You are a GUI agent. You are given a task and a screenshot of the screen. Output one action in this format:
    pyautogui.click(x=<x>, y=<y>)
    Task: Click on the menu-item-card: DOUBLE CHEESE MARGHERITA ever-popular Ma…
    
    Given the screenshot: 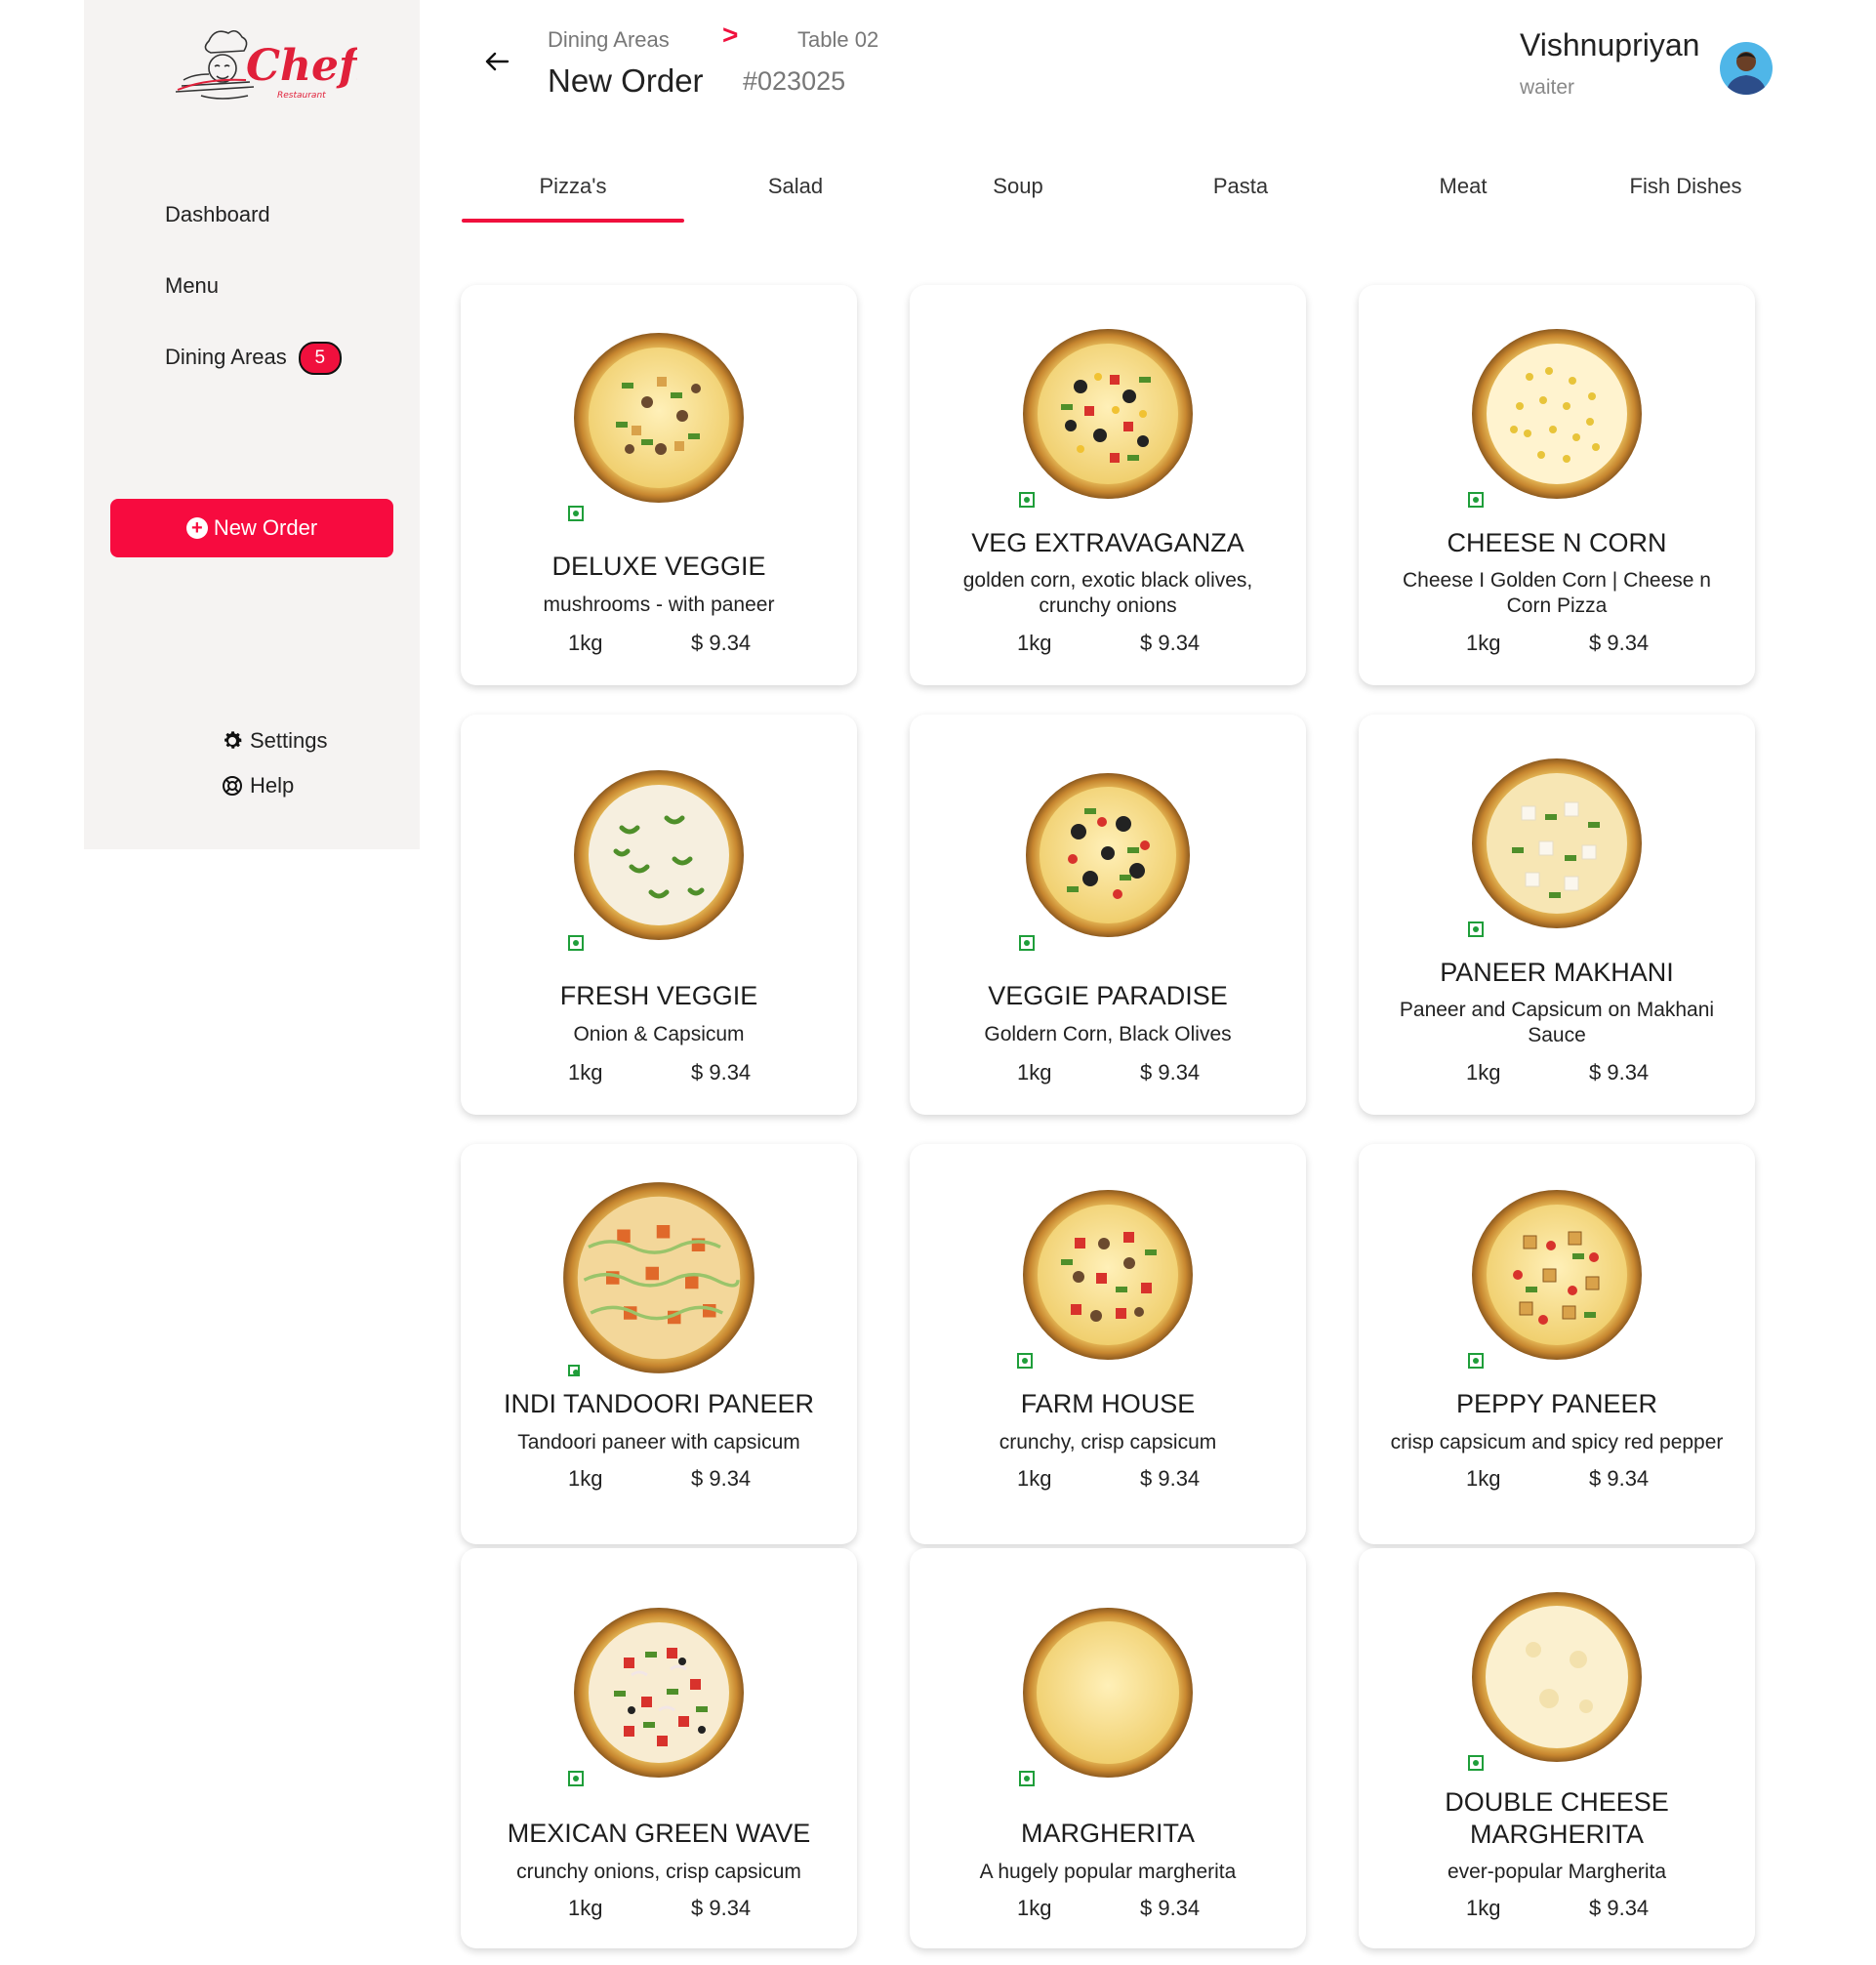 What is the action you would take?
    pyautogui.click(x=1557, y=1748)
    